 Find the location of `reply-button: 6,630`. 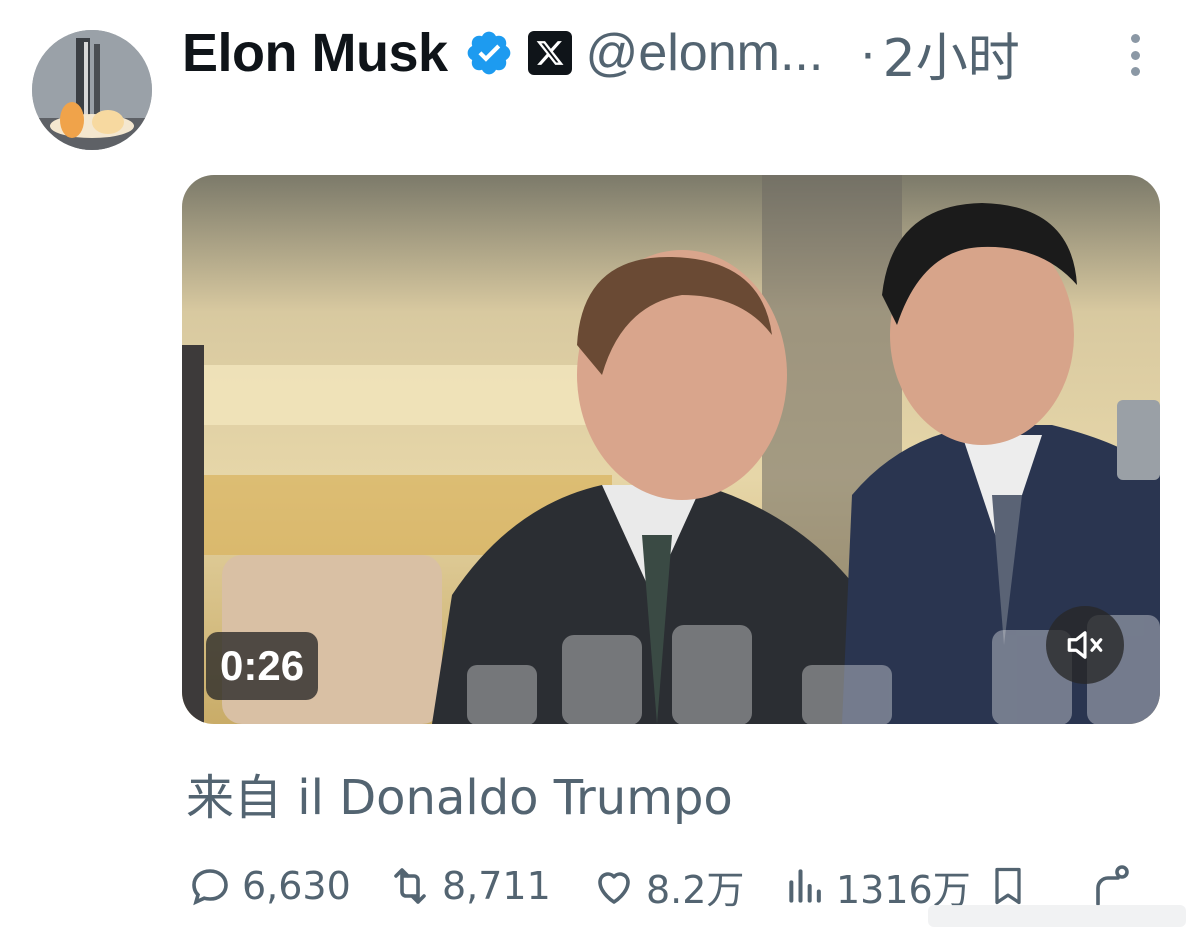

reply-button: 6,630 is located at coordinates (268, 886).